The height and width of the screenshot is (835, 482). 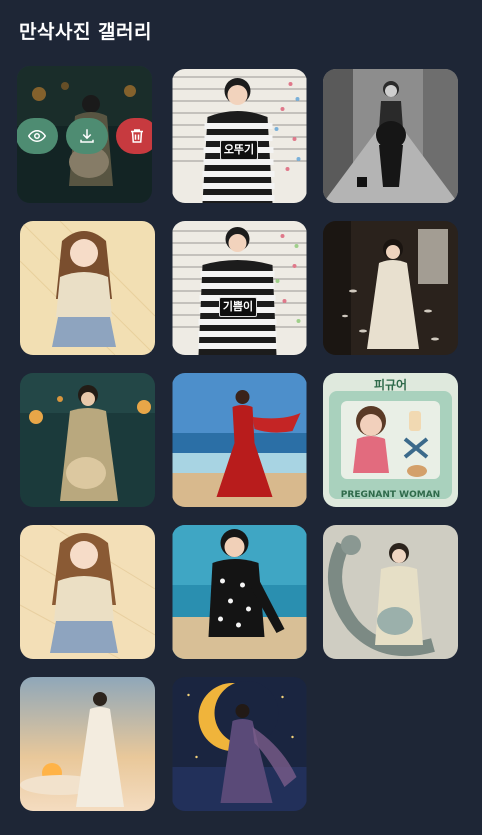 I want to click on sign-text: 오뚜기, so click(x=239, y=149).